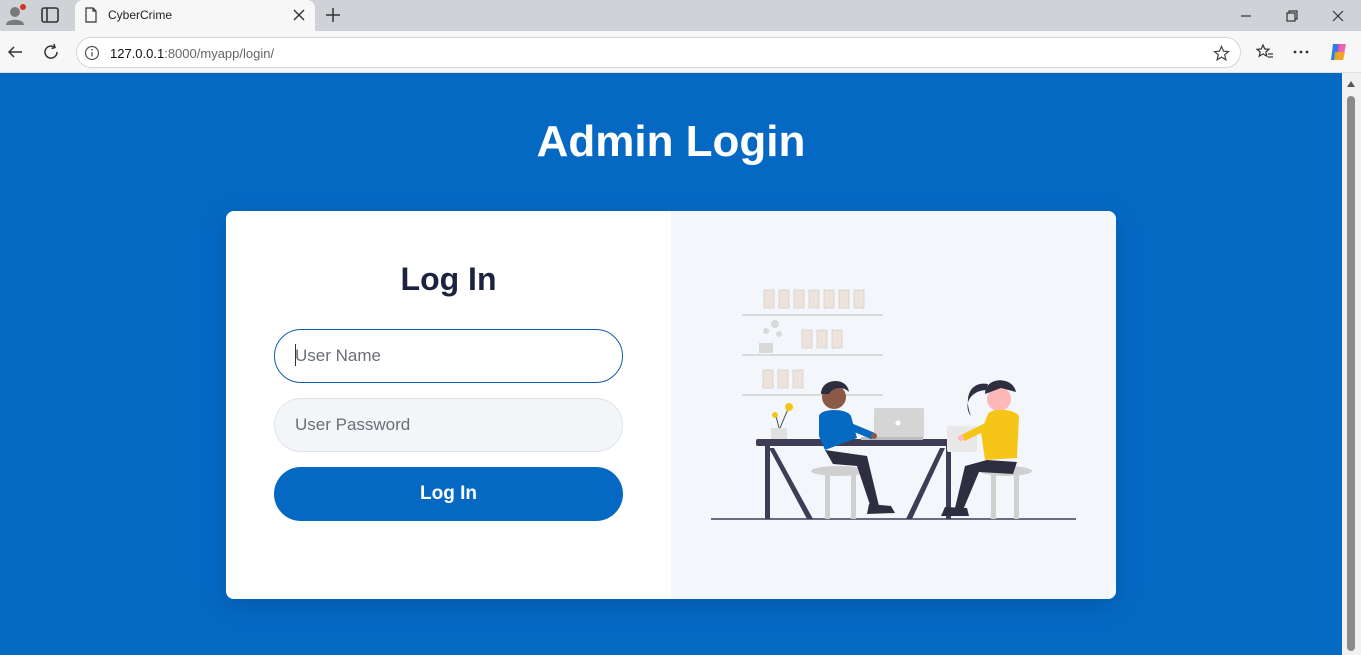 The width and height of the screenshot is (1361, 655). I want to click on minimize-icon, so click(1246, 16).